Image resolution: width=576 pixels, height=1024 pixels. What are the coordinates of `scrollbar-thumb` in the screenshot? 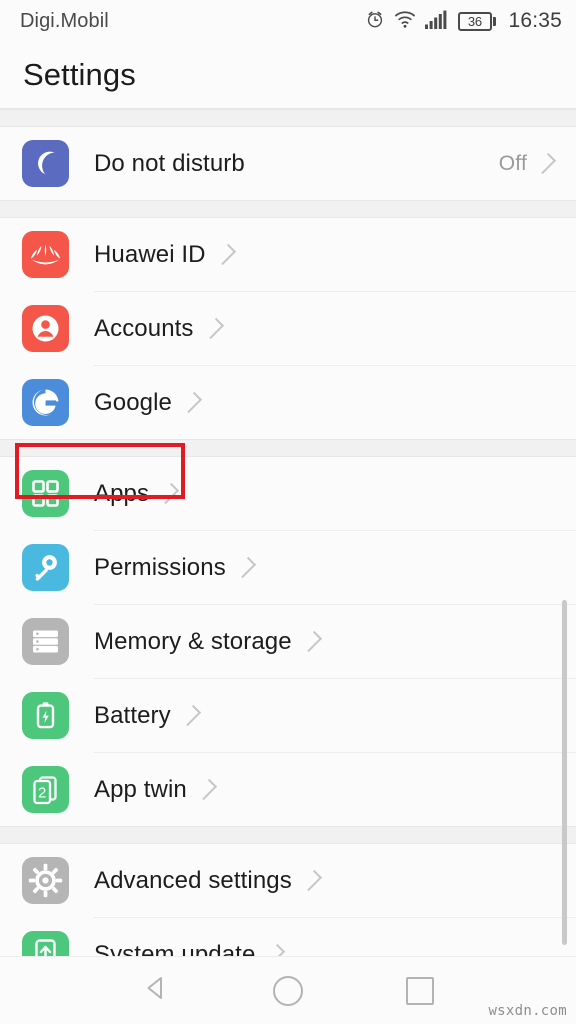 It's located at (564, 772).